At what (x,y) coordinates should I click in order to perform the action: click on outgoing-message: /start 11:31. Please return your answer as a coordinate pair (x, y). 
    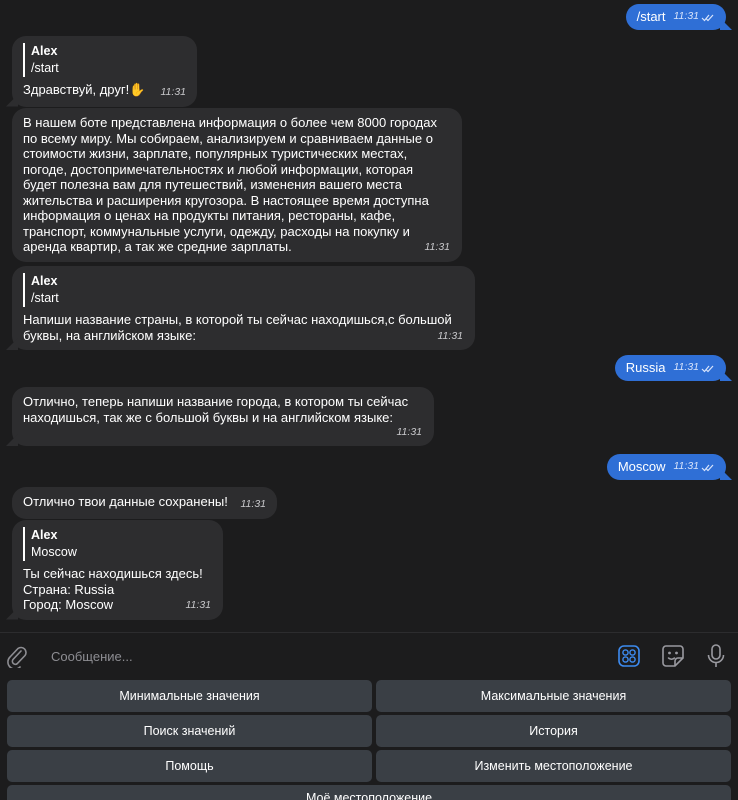
    Looking at the image, I should click on (675, 17).